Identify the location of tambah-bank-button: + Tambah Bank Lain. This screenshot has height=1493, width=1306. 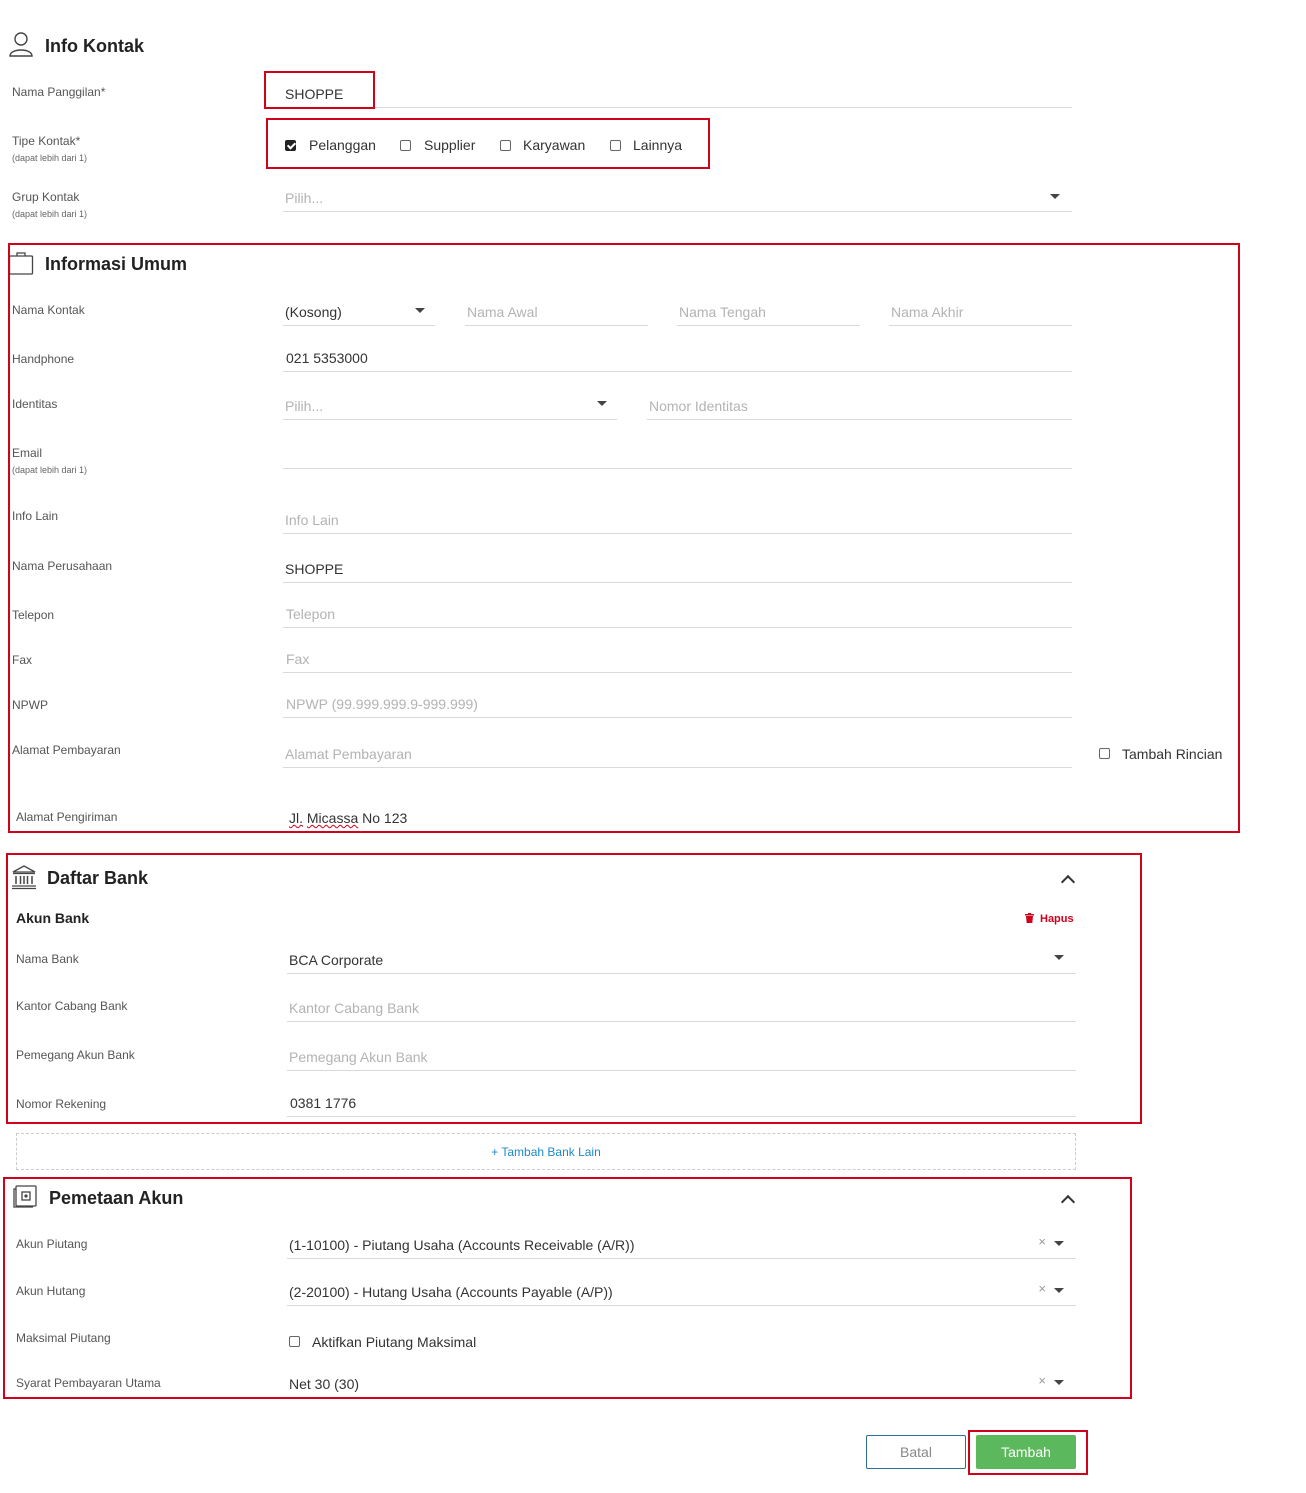
(546, 1151).